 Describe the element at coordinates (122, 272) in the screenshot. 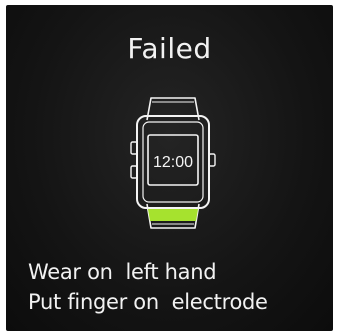

I see `instruction-line-wear: Wear on left hand` at that location.